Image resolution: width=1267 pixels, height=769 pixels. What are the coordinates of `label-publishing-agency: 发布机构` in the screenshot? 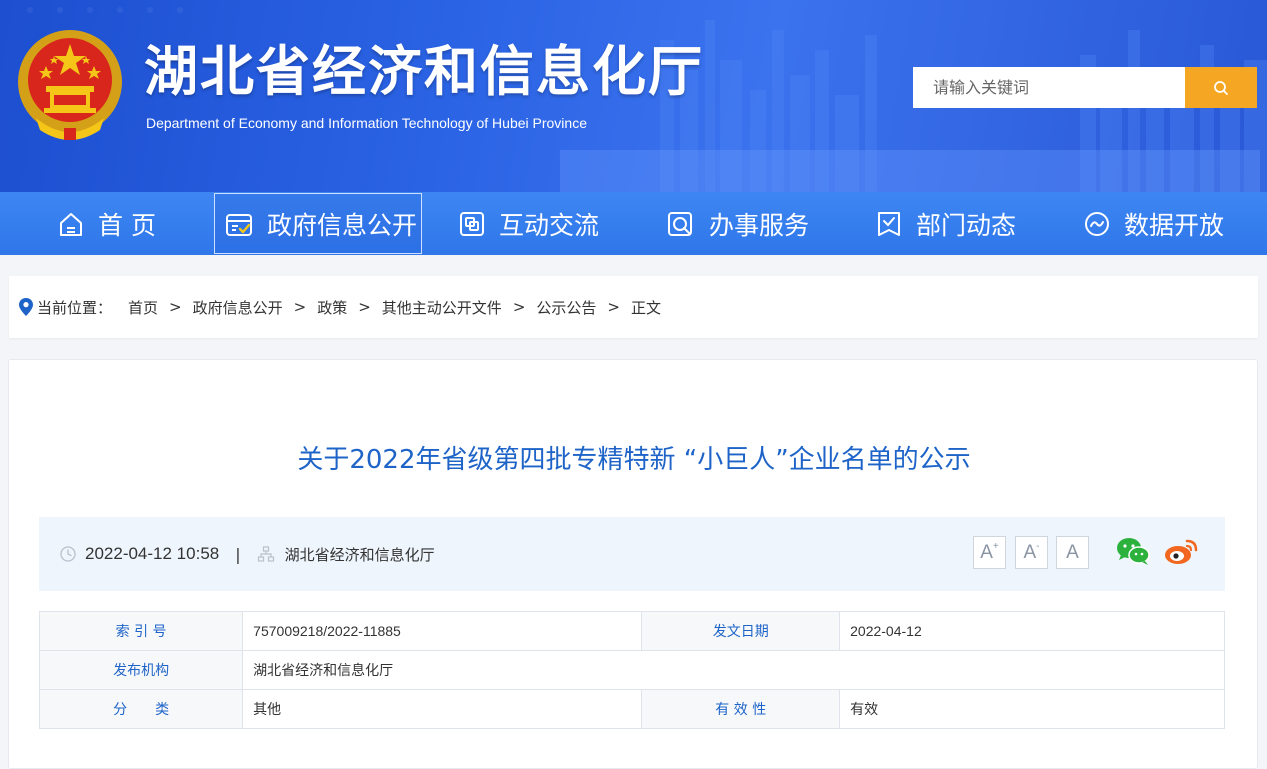 It's located at (141, 670).